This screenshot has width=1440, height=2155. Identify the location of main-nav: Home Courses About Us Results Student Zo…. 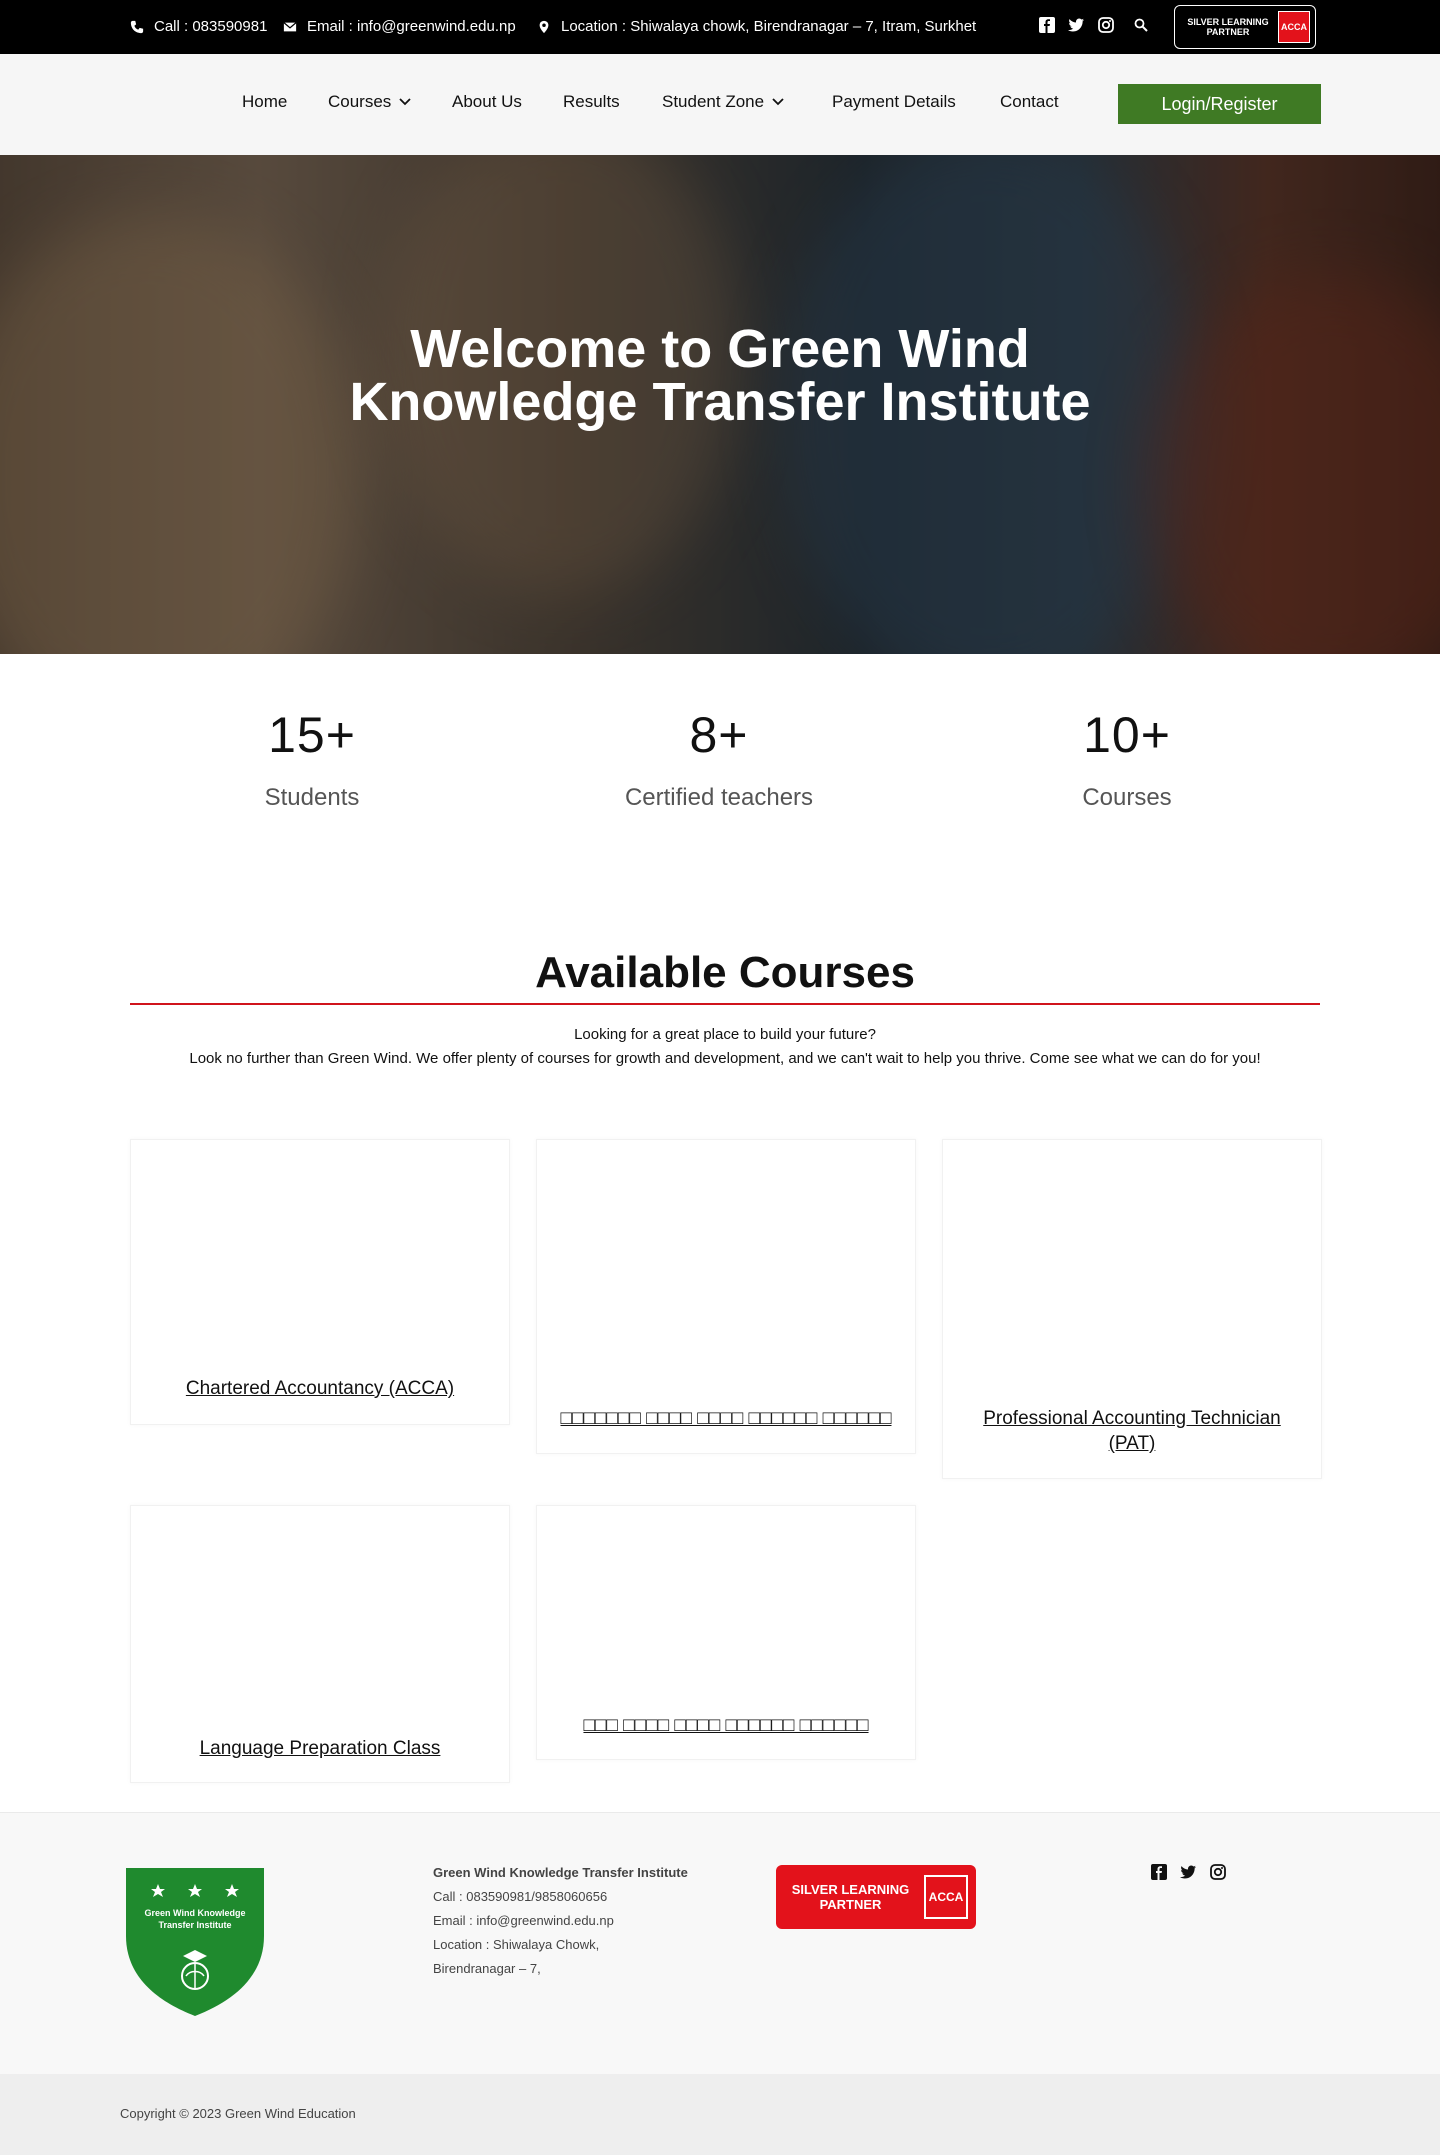
(720, 104).